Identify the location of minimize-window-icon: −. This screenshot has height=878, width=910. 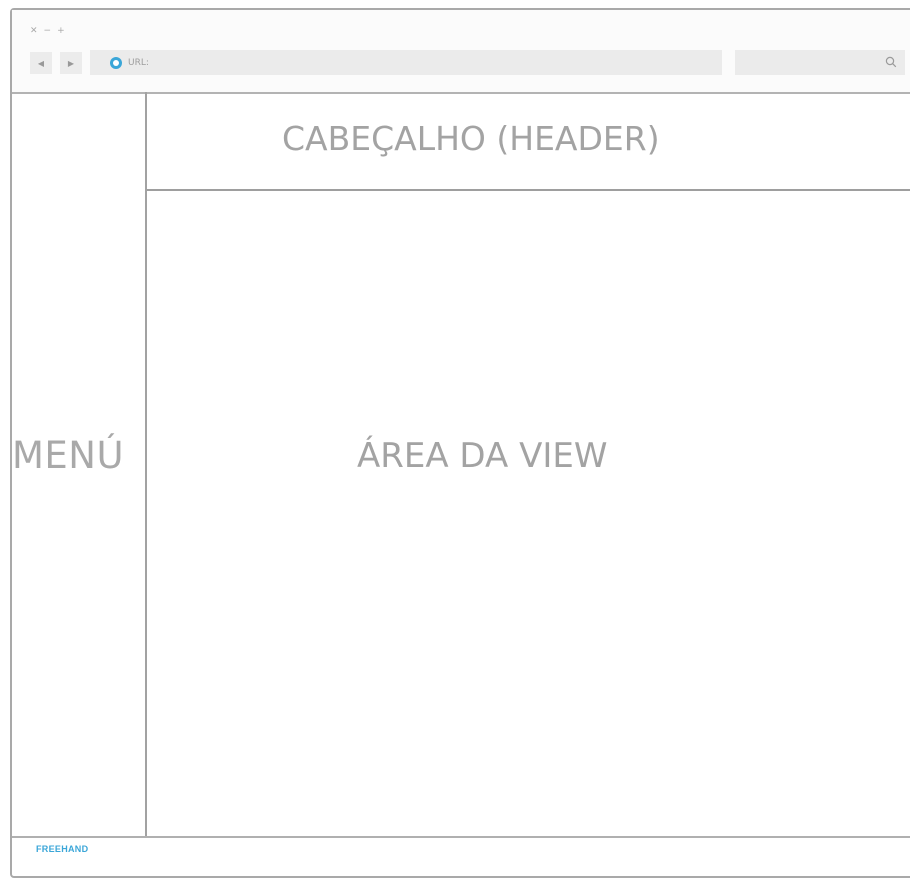
(48, 31).